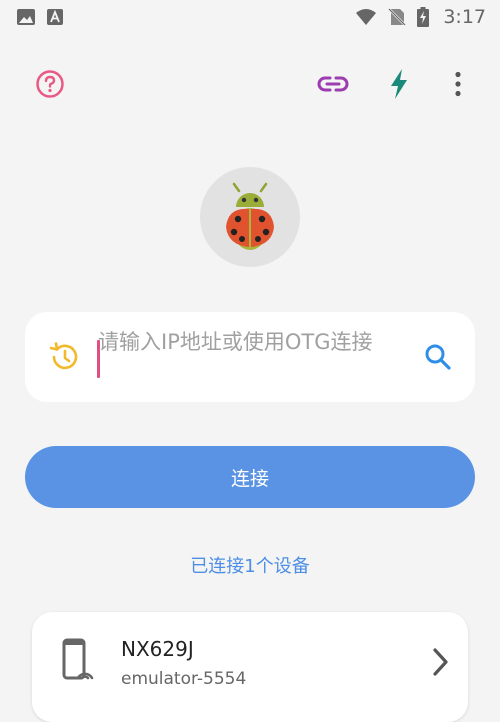  I want to click on address-input: 请输入IP地址或使用OTG连接, so click(248, 342).